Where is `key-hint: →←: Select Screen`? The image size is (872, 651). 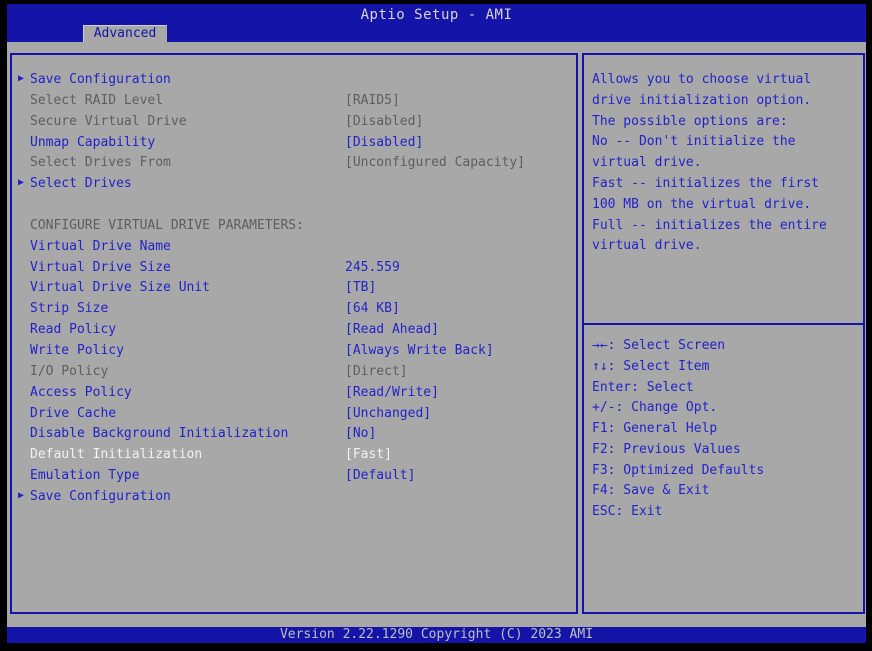 key-hint: →←: Select Screen is located at coordinates (659, 345).